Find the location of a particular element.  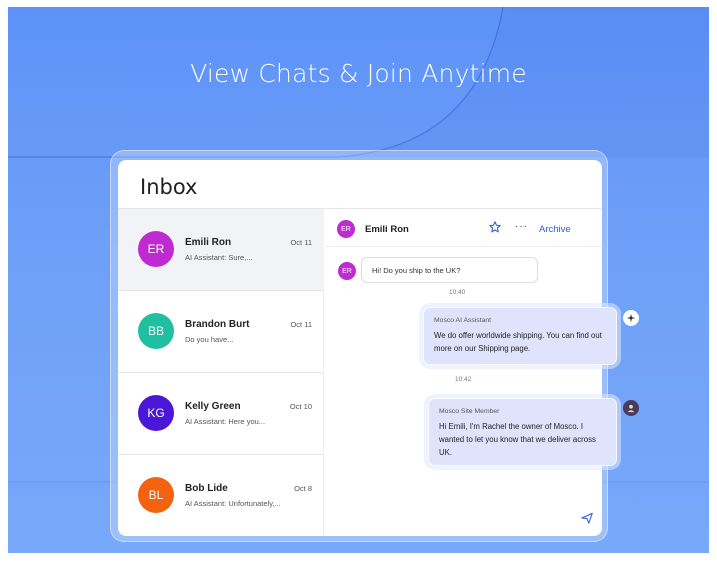

avatar: KG is located at coordinates (156, 413).